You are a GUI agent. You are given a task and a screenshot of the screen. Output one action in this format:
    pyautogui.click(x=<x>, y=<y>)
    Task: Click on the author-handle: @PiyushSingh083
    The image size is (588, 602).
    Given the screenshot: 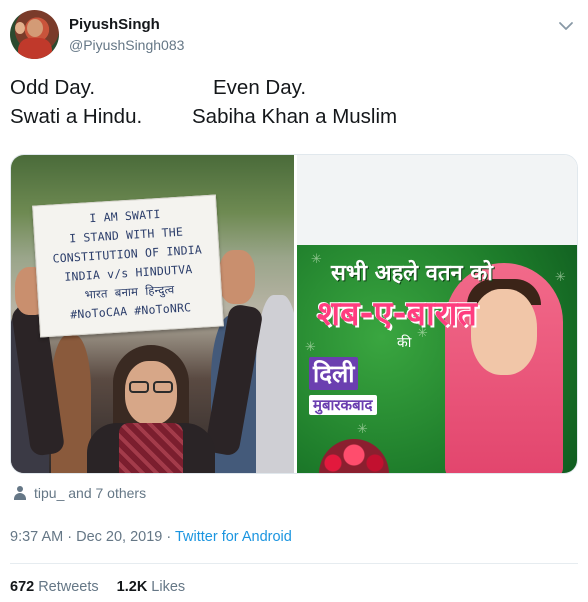 What is the action you would take?
    pyautogui.click(x=126, y=45)
    